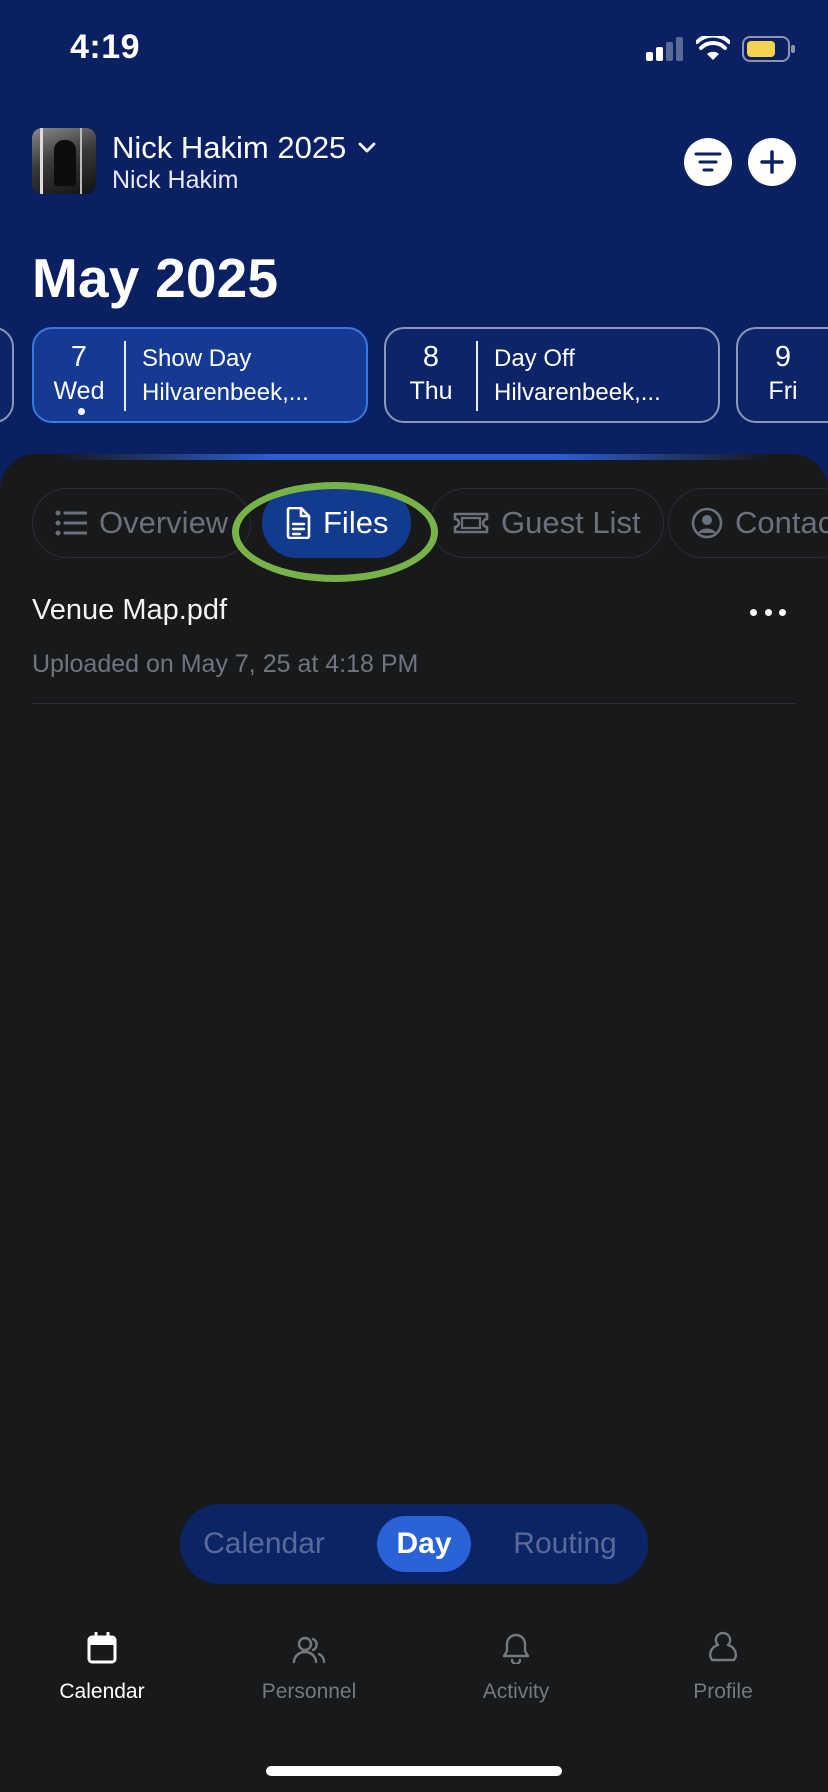 Image resolution: width=828 pixels, height=1792 pixels. What do you see at coordinates (356, 522) in the screenshot?
I see `tab-label: Files` at bounding box center [356, 522].